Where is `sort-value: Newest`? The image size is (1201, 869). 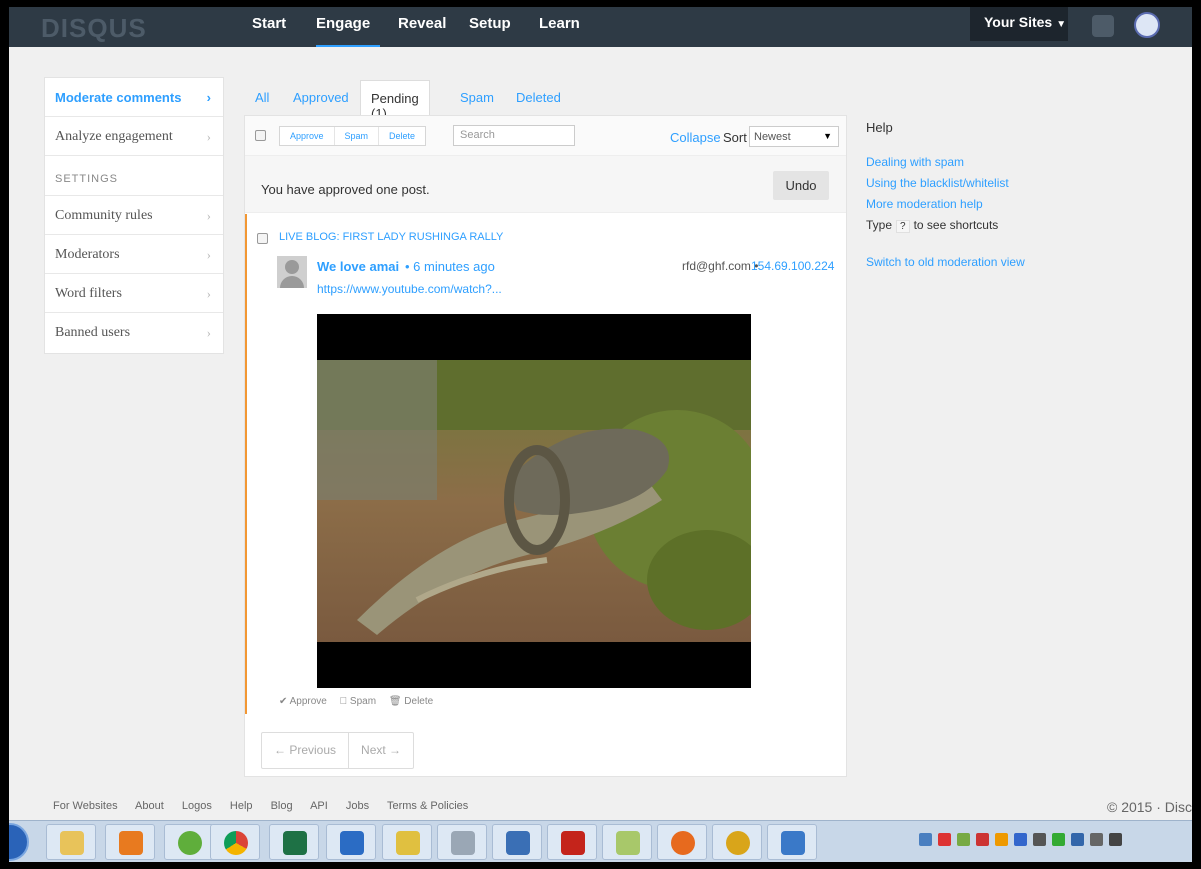 sort-value: Newest is located at coordinates (772, 137).